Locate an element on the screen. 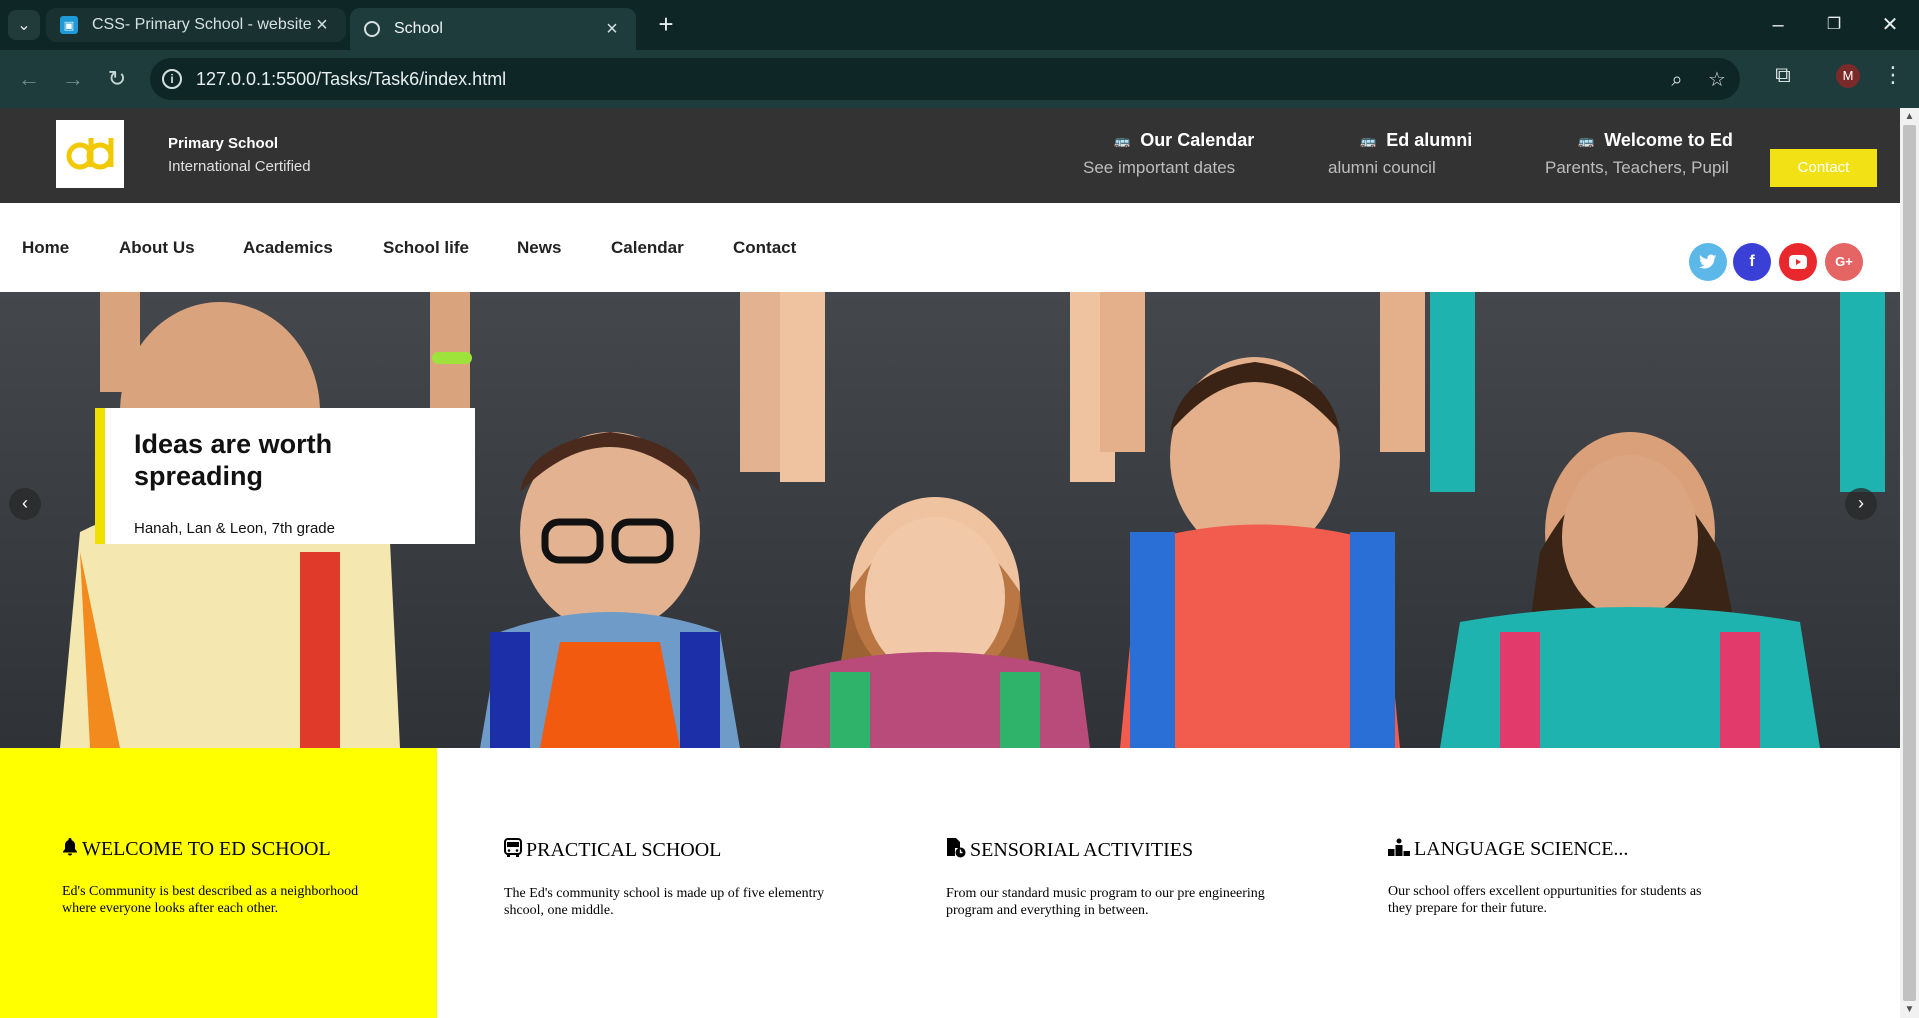 The height and width of the screenshot is (1018, 1919). scroll-thumb is located at coordinates (1909, 563).